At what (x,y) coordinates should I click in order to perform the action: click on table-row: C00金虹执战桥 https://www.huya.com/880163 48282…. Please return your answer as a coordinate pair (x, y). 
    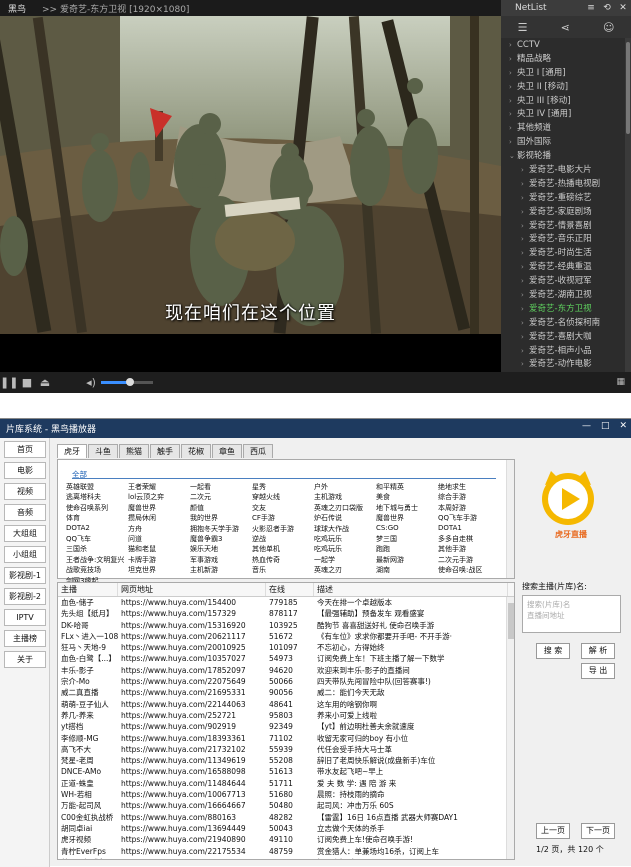
    Looking at the image, I should click on (286, 817).